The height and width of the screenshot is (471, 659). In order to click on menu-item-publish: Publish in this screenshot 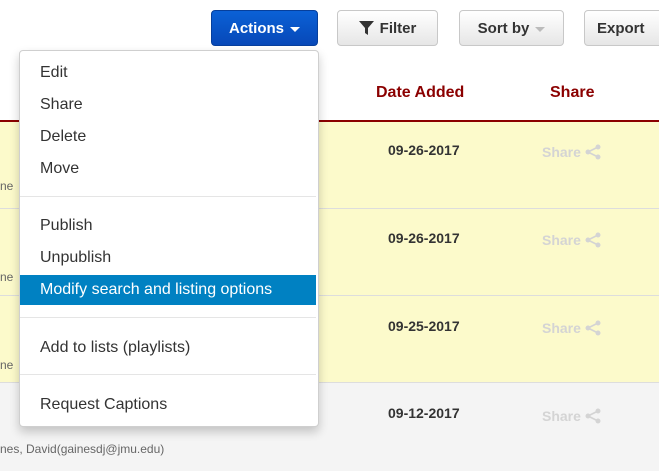, I will do `click(168, 226)`.